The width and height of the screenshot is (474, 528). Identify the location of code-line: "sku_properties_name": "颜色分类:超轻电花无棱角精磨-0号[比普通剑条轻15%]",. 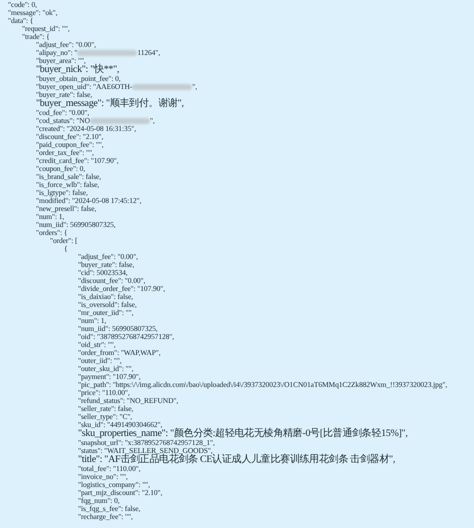
(243, 434).